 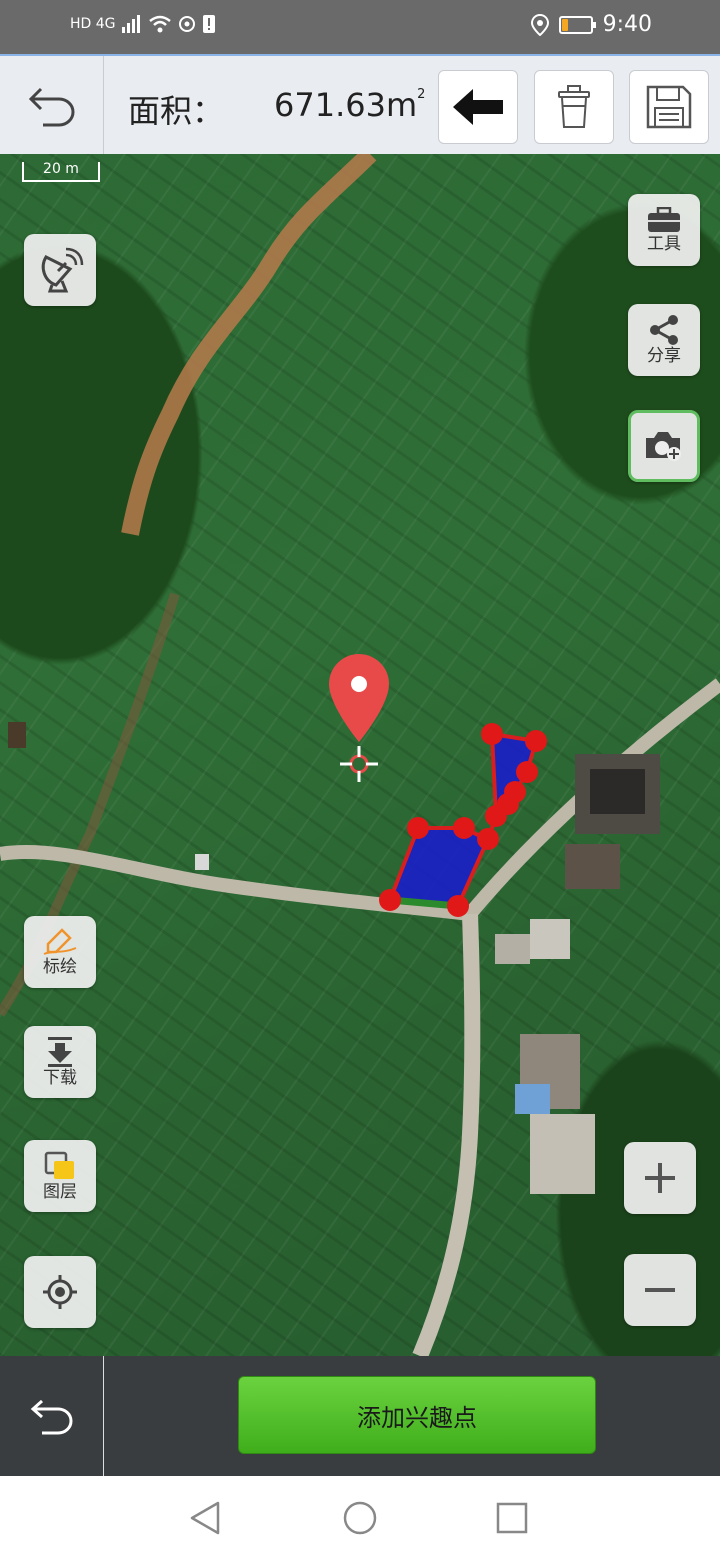 What do you see at coordinates (421, 94) in the screenshot?
I see `area-unit-exponent: 2` at bounding box center [421, 94].